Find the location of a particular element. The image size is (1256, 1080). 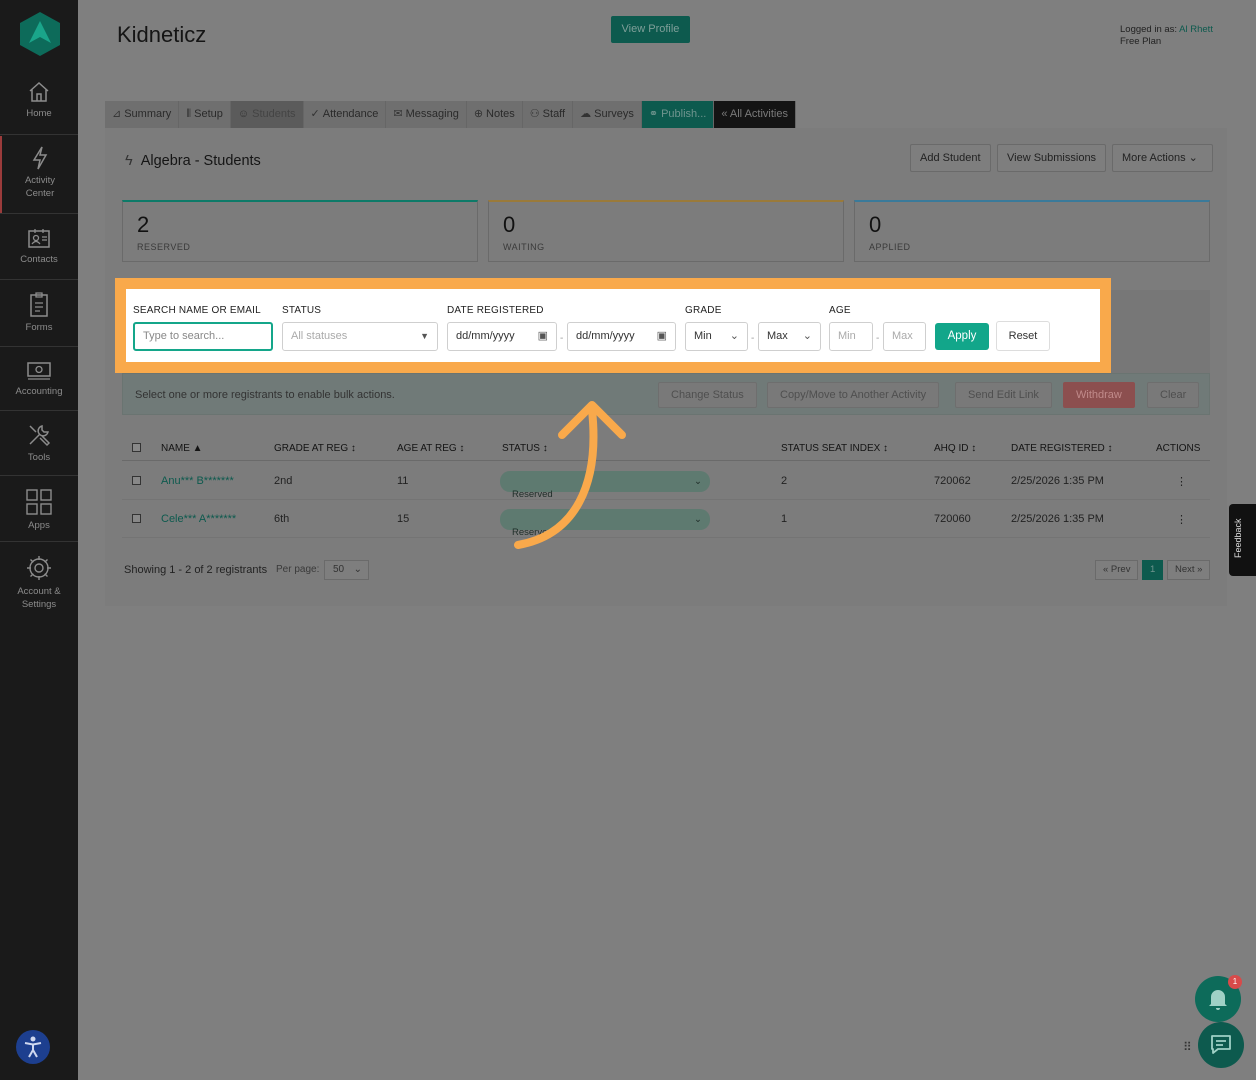

student-name-link: Cele*** A******* is located at coordinates (198, 519).